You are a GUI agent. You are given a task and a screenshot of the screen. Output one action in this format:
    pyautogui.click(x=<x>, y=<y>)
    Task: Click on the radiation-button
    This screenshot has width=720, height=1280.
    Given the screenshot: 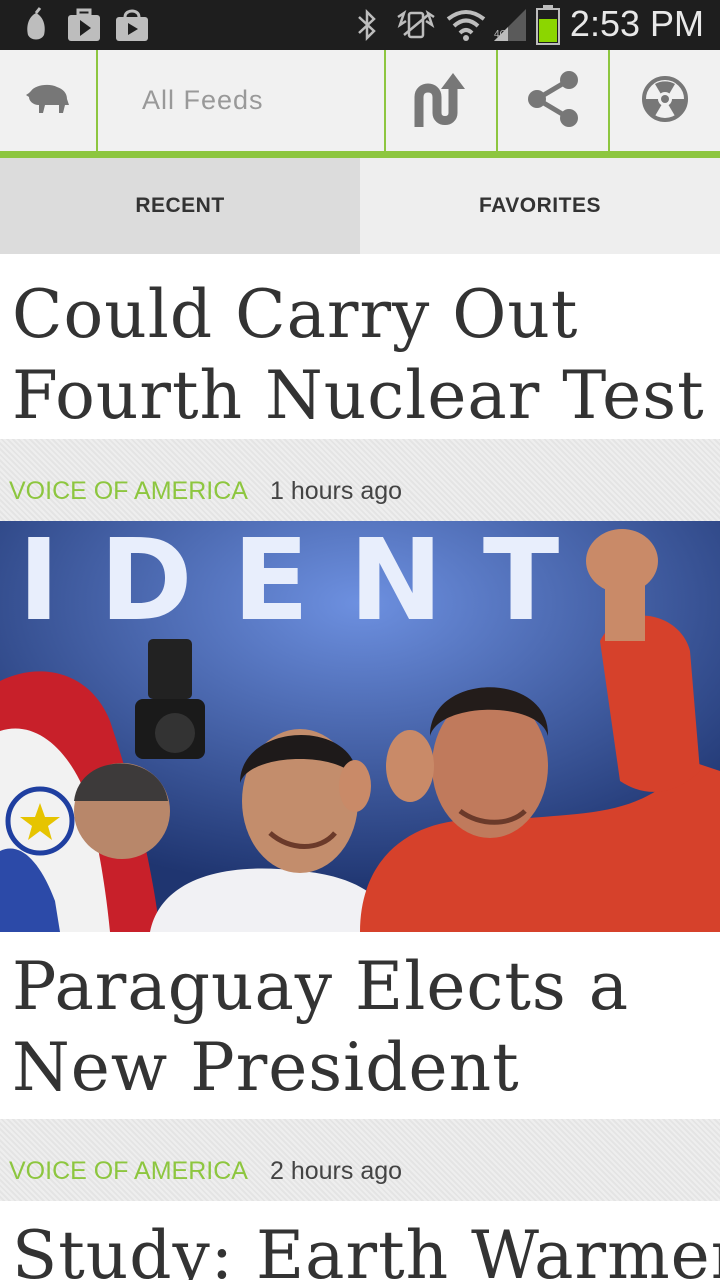 What is the action you would take?
    pyautogui.click(x=665, y=100)
    